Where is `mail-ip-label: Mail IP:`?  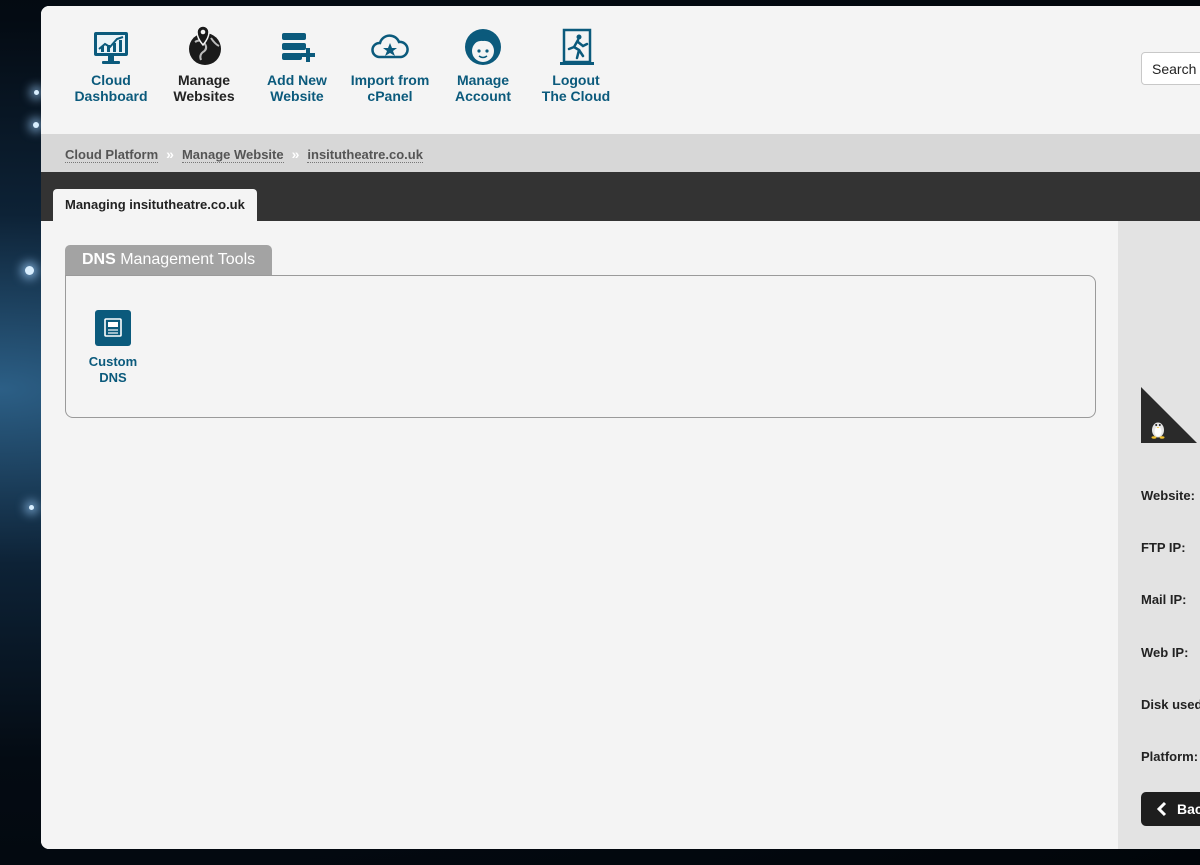
mail-ip-label: Mail IP: is located at coordinates (1164, 599).